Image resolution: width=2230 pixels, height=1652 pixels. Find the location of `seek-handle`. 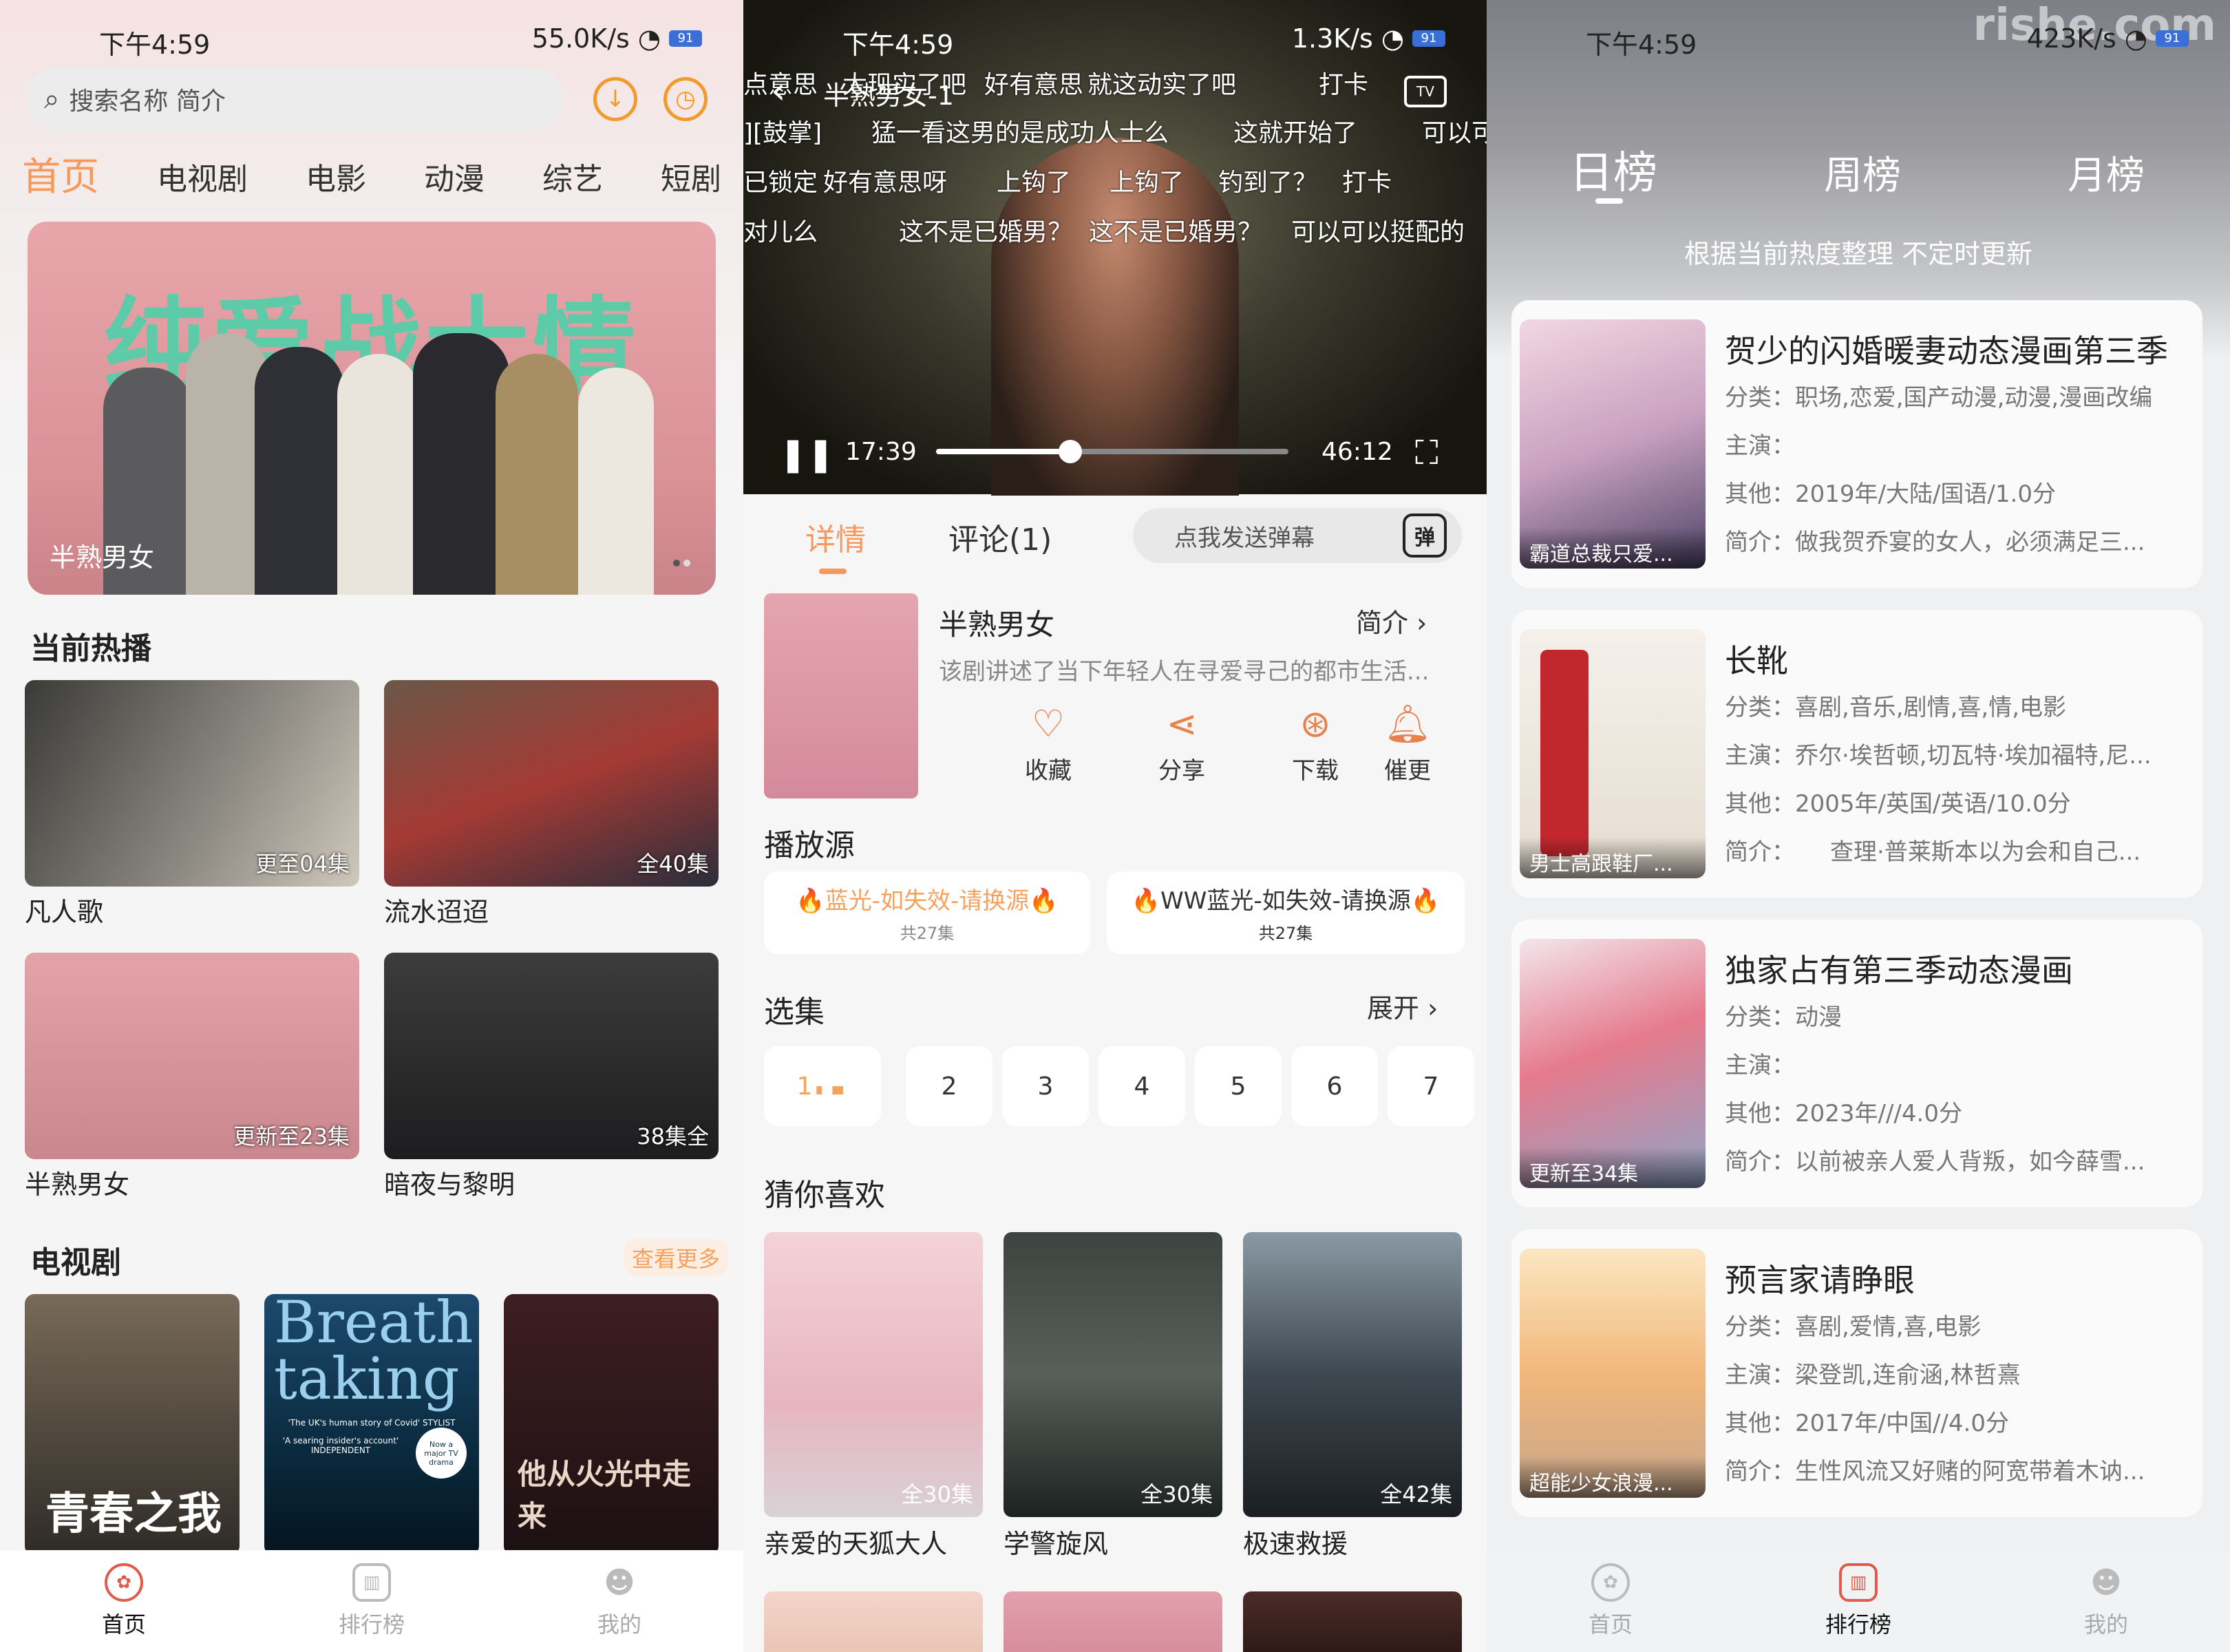

seek-handle is located at coordinates (1070, 452).